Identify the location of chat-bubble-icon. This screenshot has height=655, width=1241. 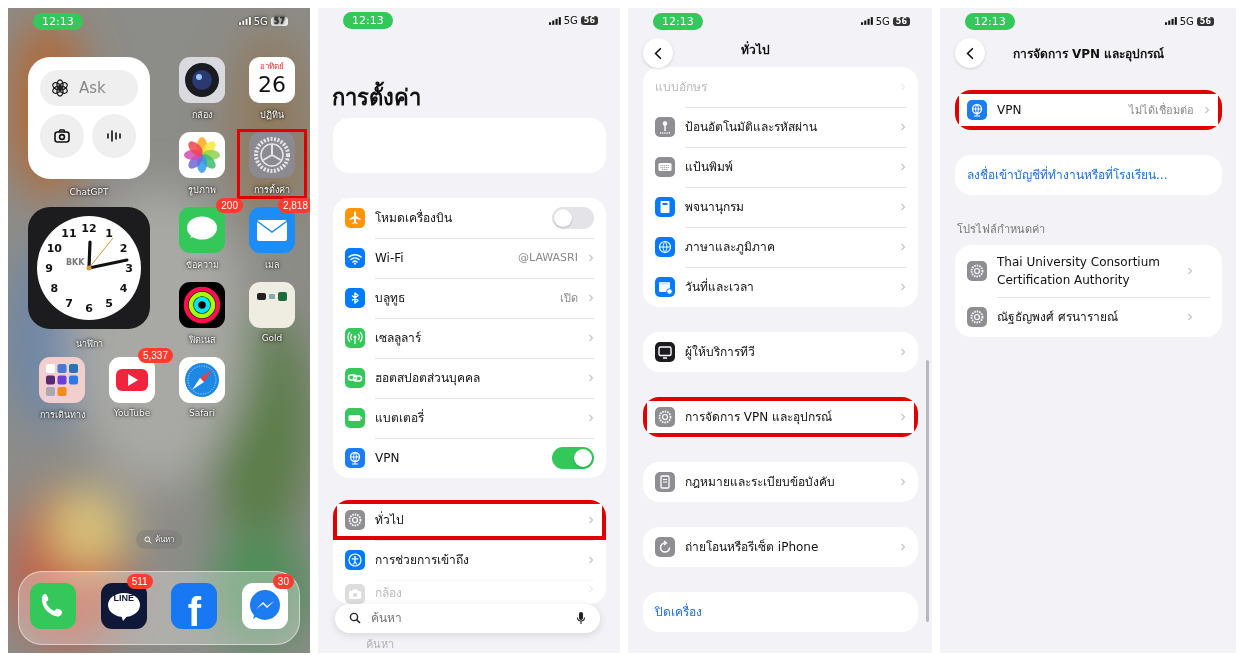
(264, 606).